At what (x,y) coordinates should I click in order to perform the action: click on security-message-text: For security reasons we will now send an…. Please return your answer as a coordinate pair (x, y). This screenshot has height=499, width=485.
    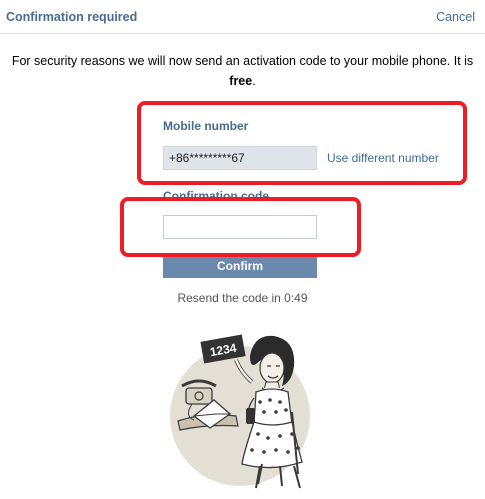
    Looking at the image, I should click on (242, 61).